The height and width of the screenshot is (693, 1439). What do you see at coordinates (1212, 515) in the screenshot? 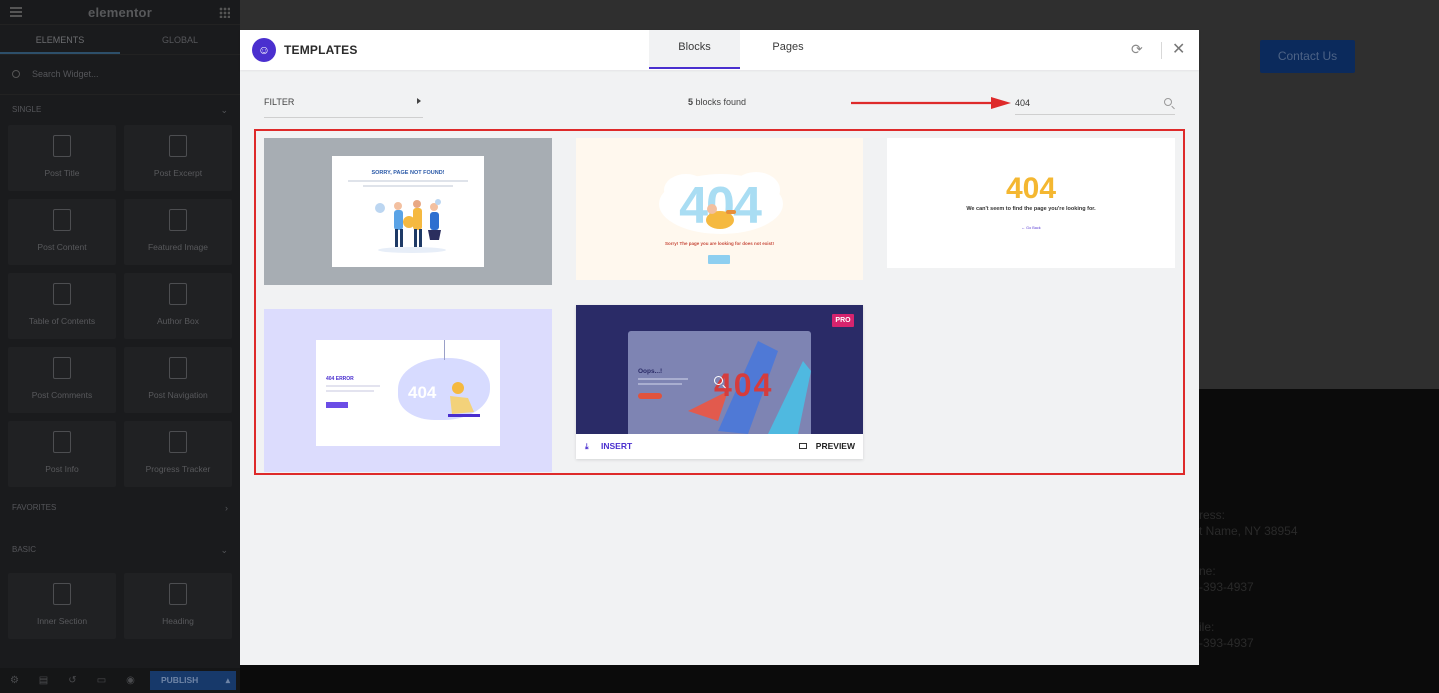
I see `address-label: ress:` at bounding box center [1212, 515].